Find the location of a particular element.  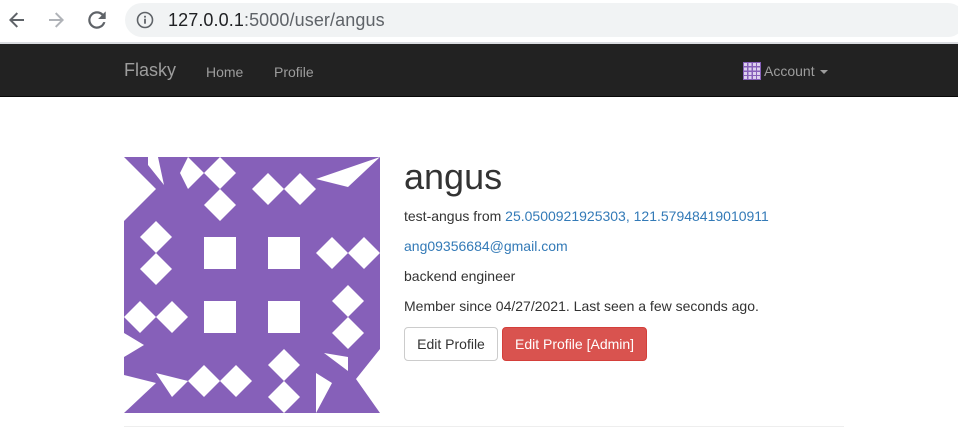

reload-icon is located at coordinates (97, 20).